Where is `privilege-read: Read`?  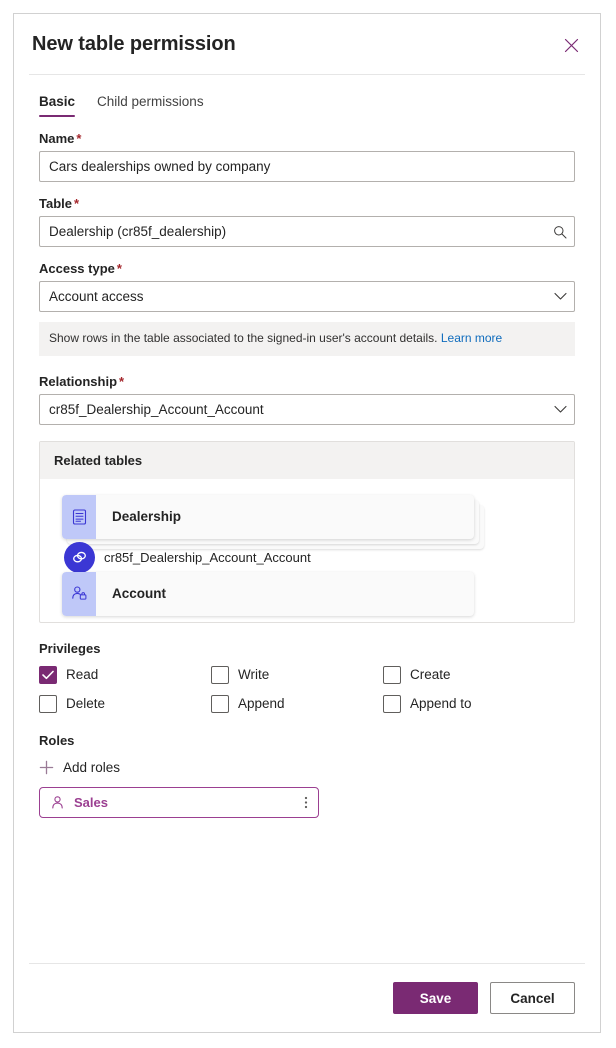 privilege-read: Read is located at coordinates (125, 674).